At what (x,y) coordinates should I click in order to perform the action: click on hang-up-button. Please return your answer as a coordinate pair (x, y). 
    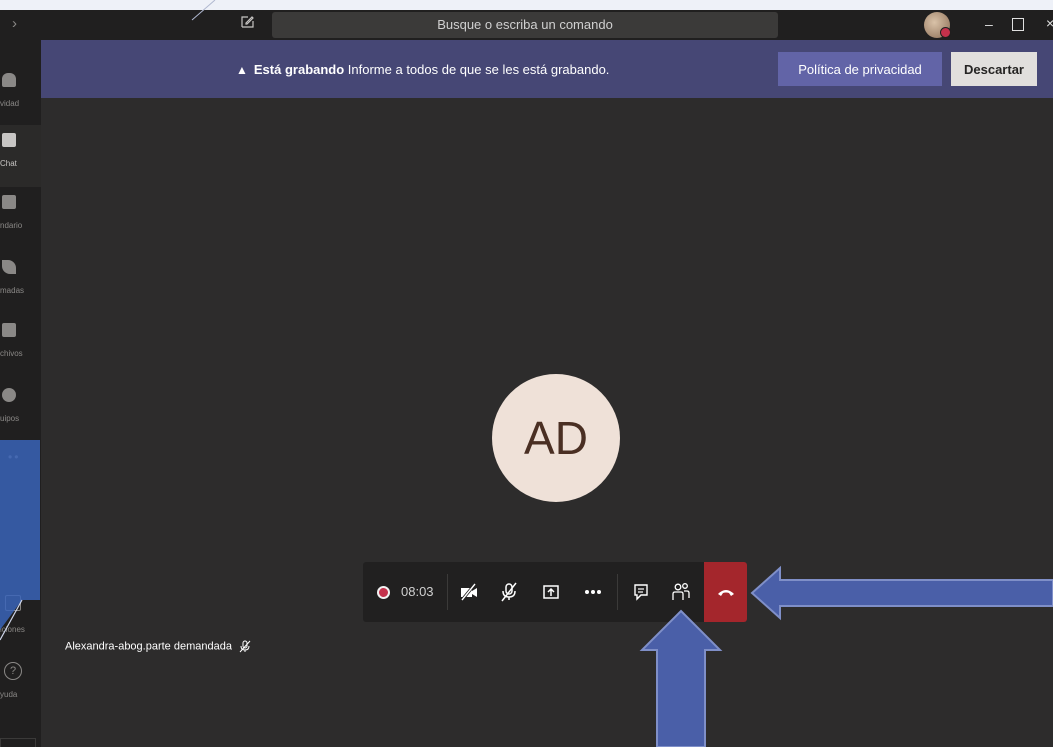
    Looking at the image, I should click on (725, 592).